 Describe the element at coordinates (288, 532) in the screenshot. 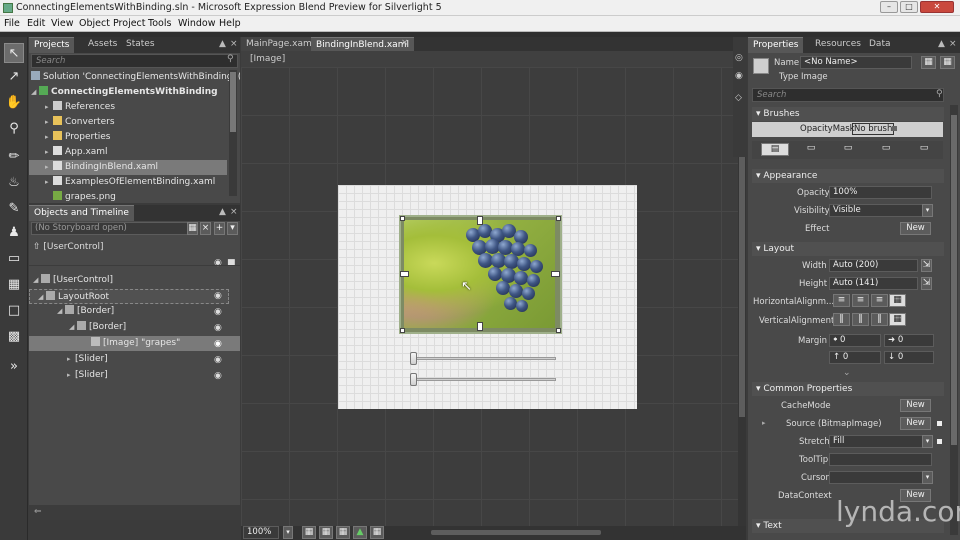

I see `zoom-menu-icon: ▾` at that location.